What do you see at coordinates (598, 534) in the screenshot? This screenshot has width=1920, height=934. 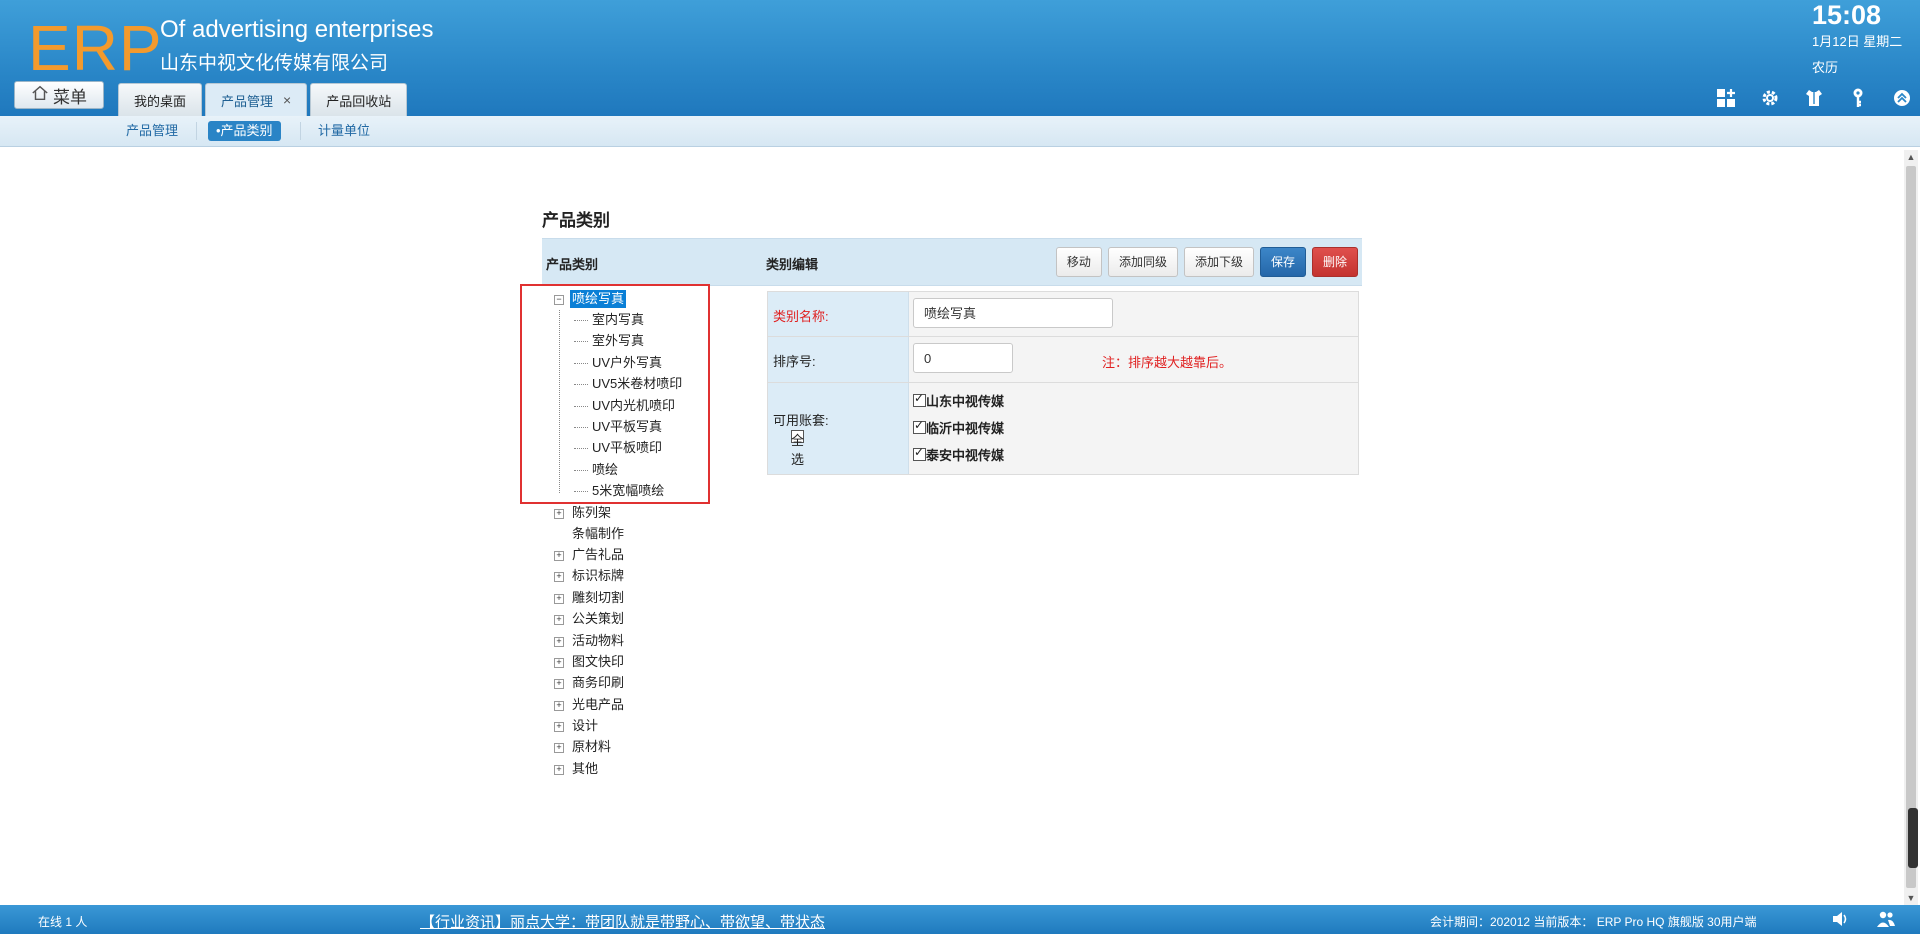 I see `tree-node-label: 条幅制作` at bounding box center [598, 534].